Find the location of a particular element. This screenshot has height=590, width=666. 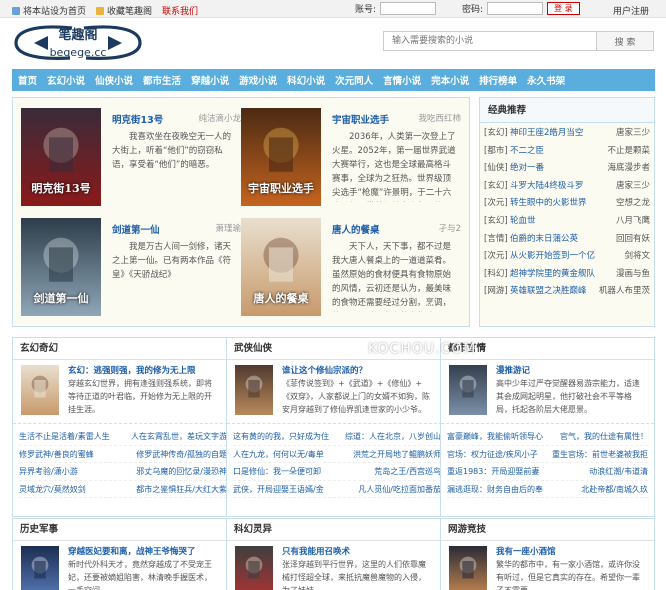

nav-item: 科幻小说 is located at coordinates (306, 80).